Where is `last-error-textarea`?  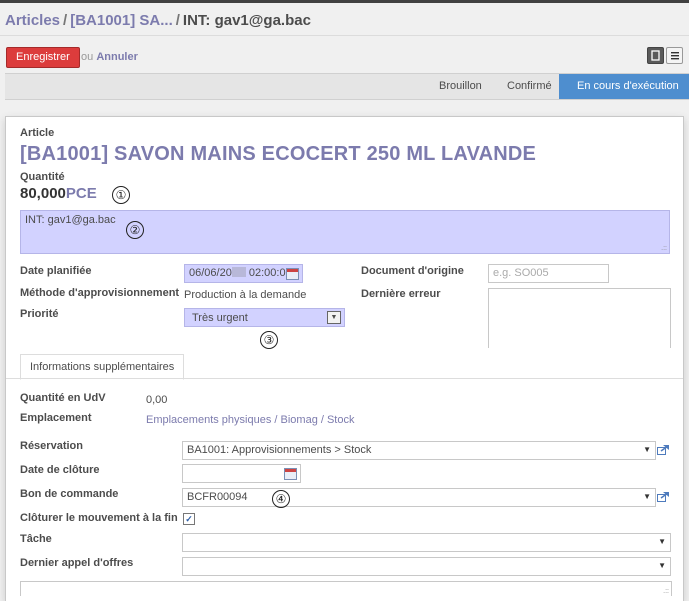
last-error-textarea is located at coordinates (579, 318).